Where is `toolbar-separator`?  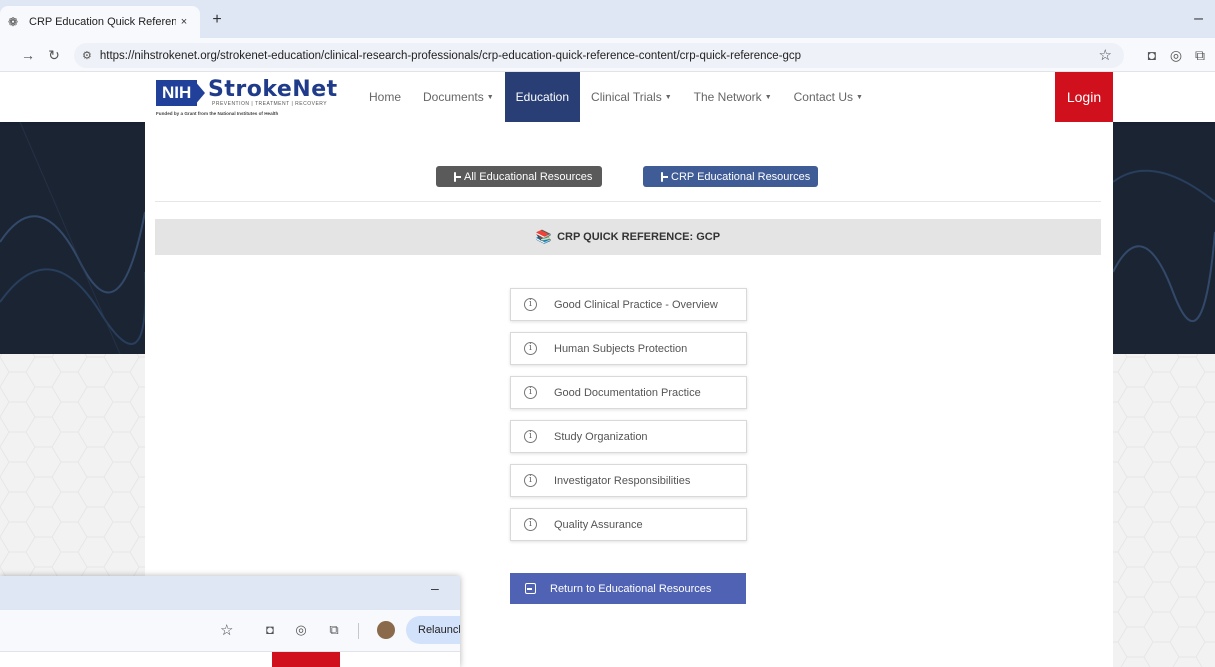
toolbar-separator is located at coordinates (358, 631).